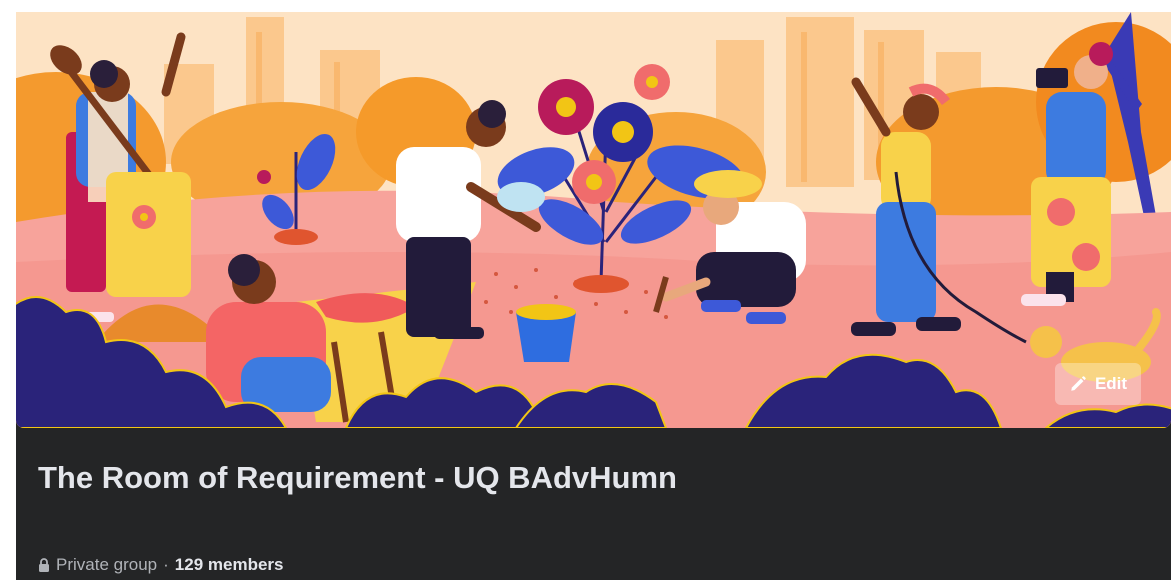 The height and width of the screenshot is (580, 1171). Describe the element at coordinates (44, 565) in the screenshot. I see `lock-icon` at that location.